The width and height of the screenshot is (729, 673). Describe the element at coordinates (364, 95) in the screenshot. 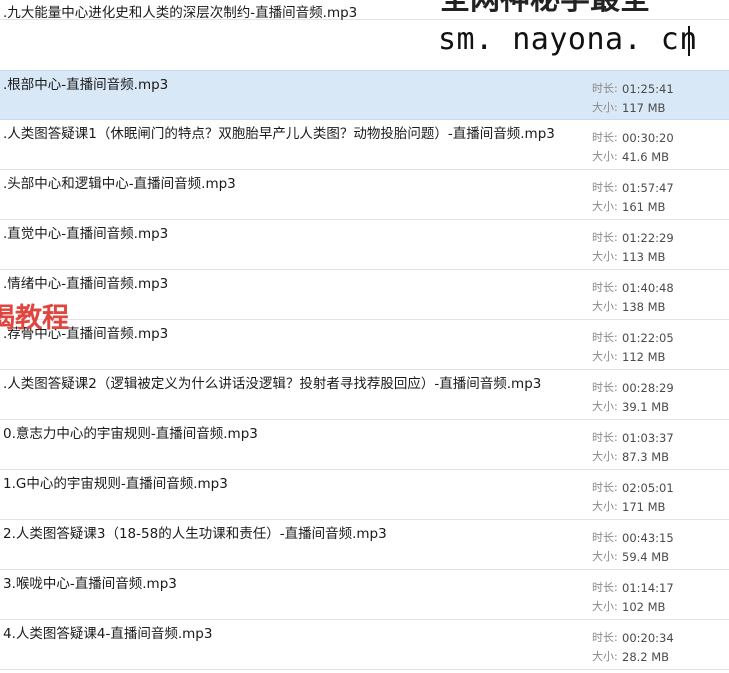

I see `file-row-selected: .根部中心-直播间音频.mp3 时长: 01:25:41 大小: 117 MB` at that location.